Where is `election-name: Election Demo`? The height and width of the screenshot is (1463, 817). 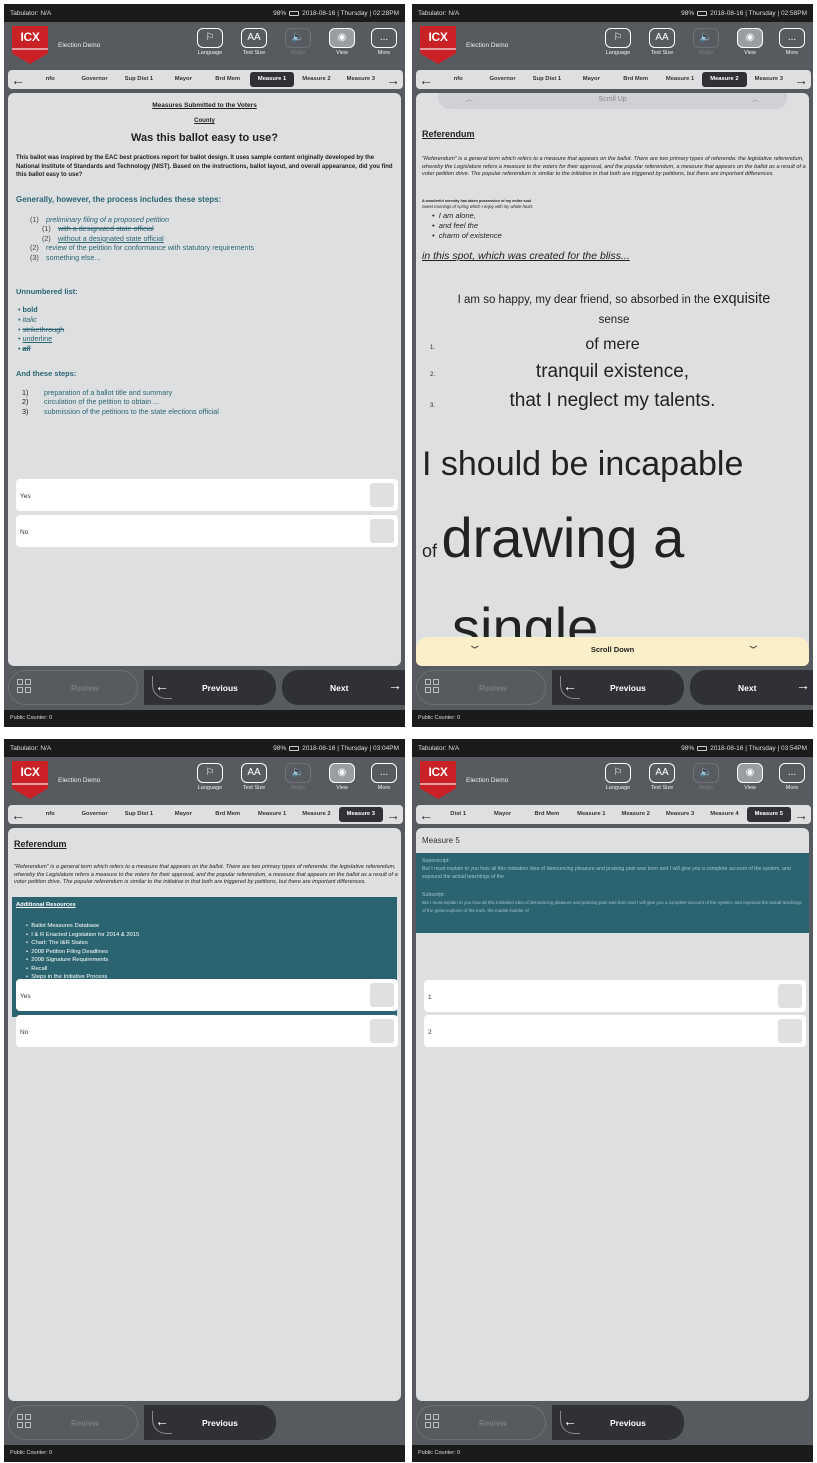
election-name: Election Demo is located at coordinates (79, 45).